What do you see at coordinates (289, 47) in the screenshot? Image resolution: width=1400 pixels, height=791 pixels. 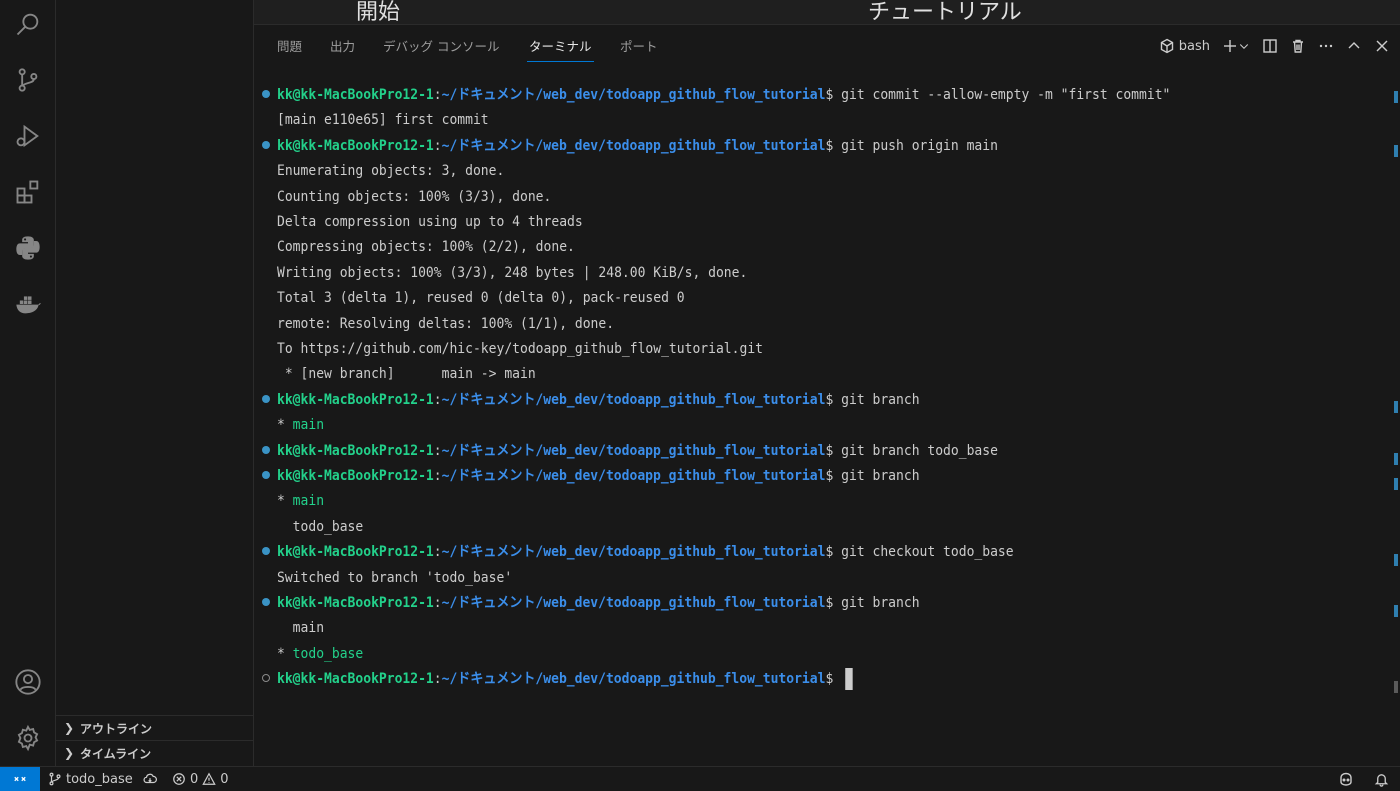 I see `tab-problems: 問題` at bounding box center [289, 47].